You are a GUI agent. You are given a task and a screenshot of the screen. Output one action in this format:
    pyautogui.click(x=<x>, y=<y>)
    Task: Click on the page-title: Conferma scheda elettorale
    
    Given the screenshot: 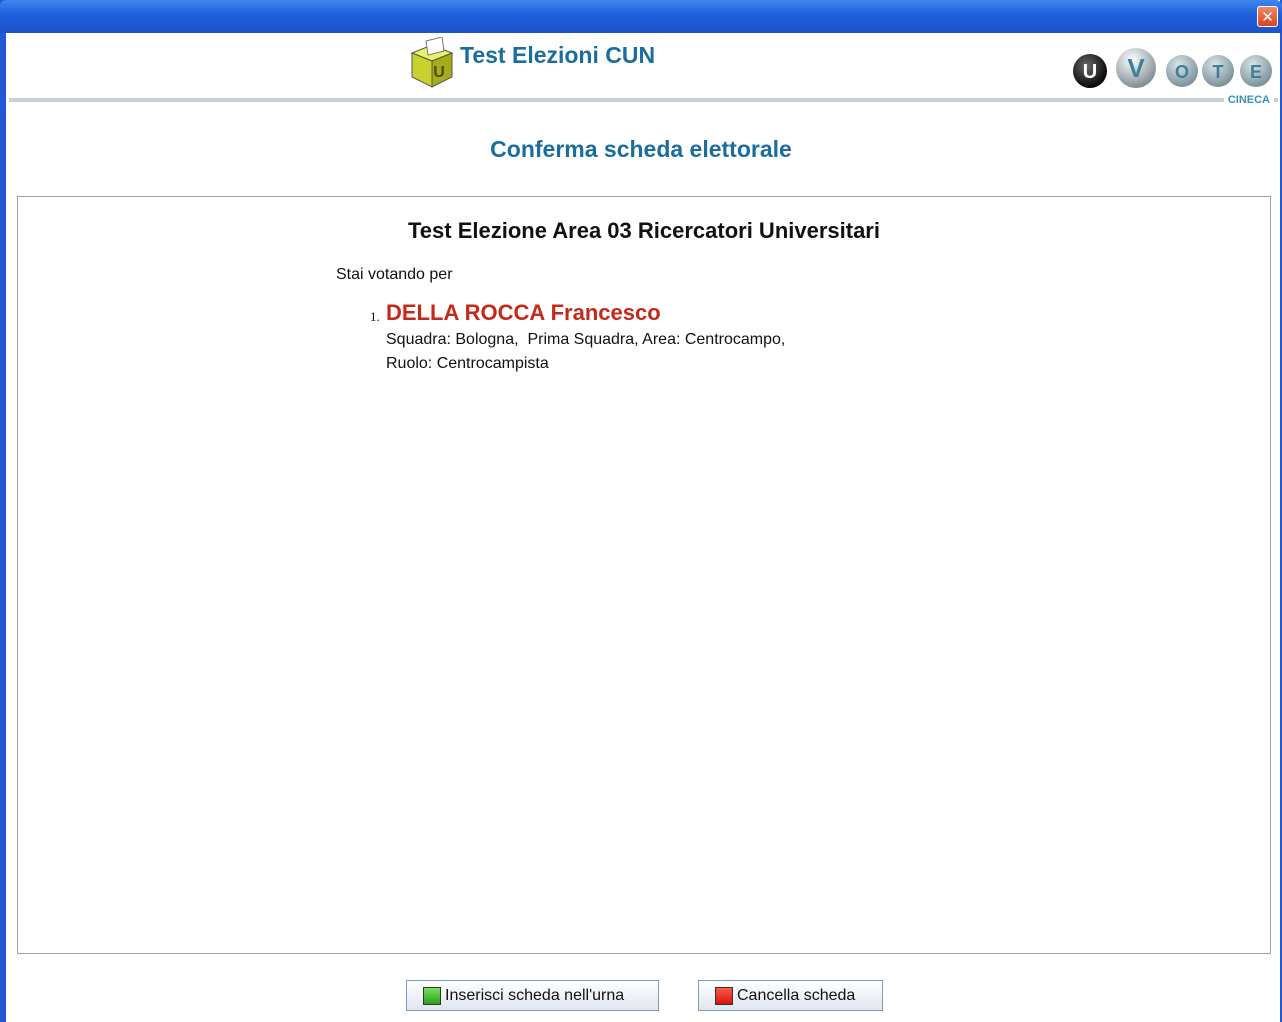 What is the action you would take?
    pyautogui.click(x=641, y=149)
    